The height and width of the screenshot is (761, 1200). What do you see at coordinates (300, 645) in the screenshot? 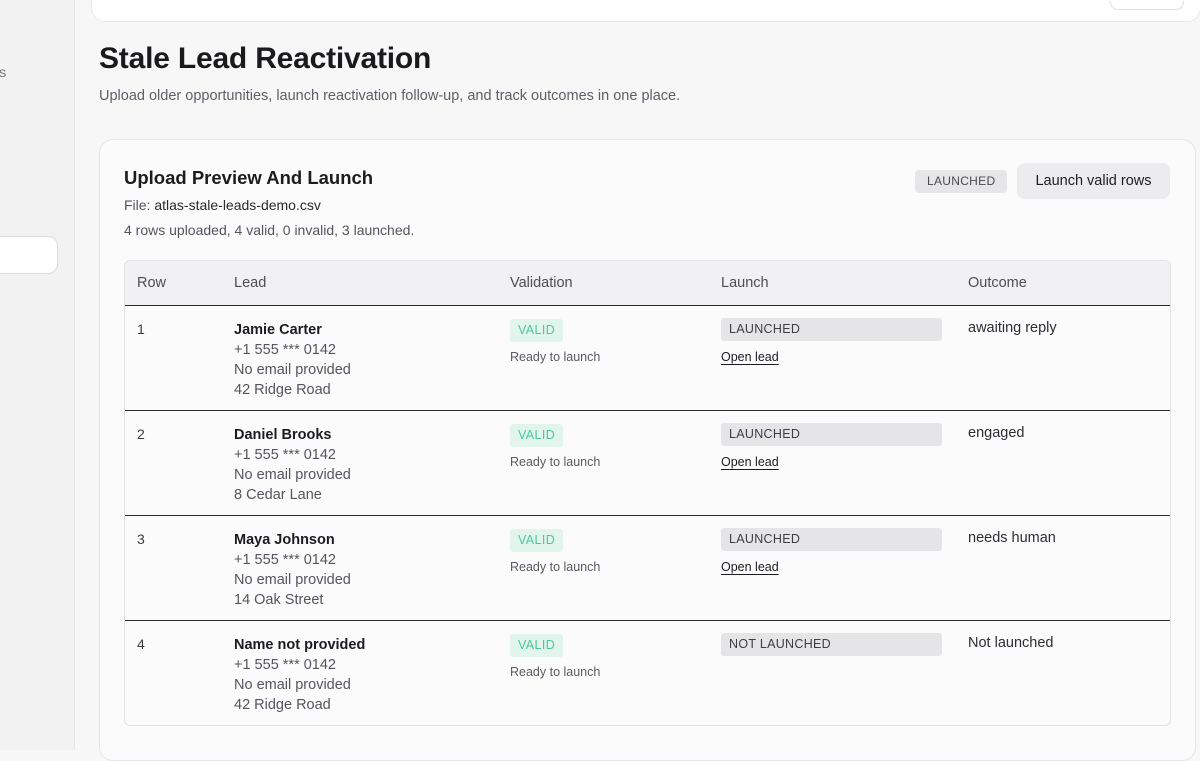
I see `lead-name: Name not provided` at bounding box center [300, 645].